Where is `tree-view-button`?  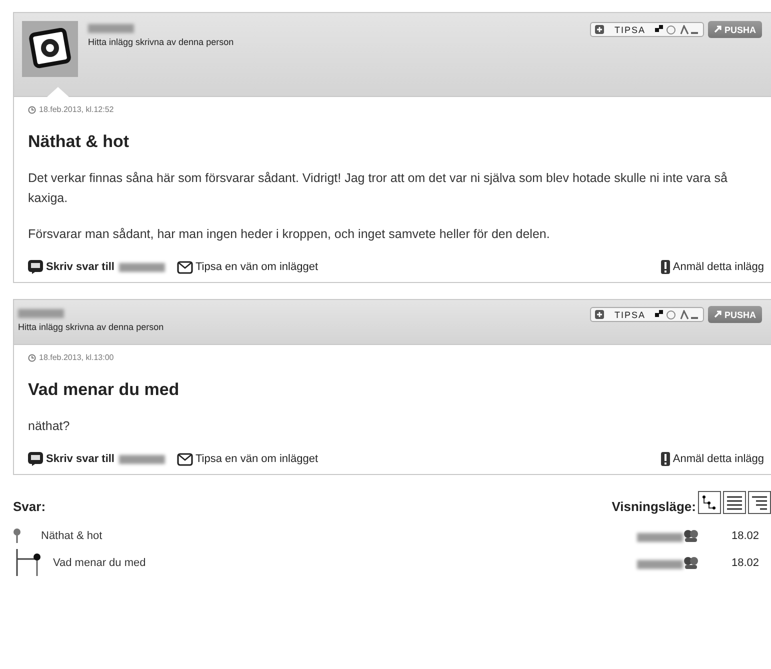 tree-view-button is located at coordinates (709, 502).